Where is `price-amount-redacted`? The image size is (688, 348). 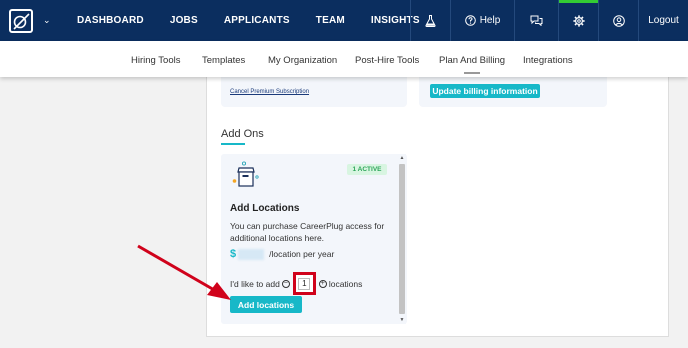 price-amount-redacted is located at coordinates (251, 254).